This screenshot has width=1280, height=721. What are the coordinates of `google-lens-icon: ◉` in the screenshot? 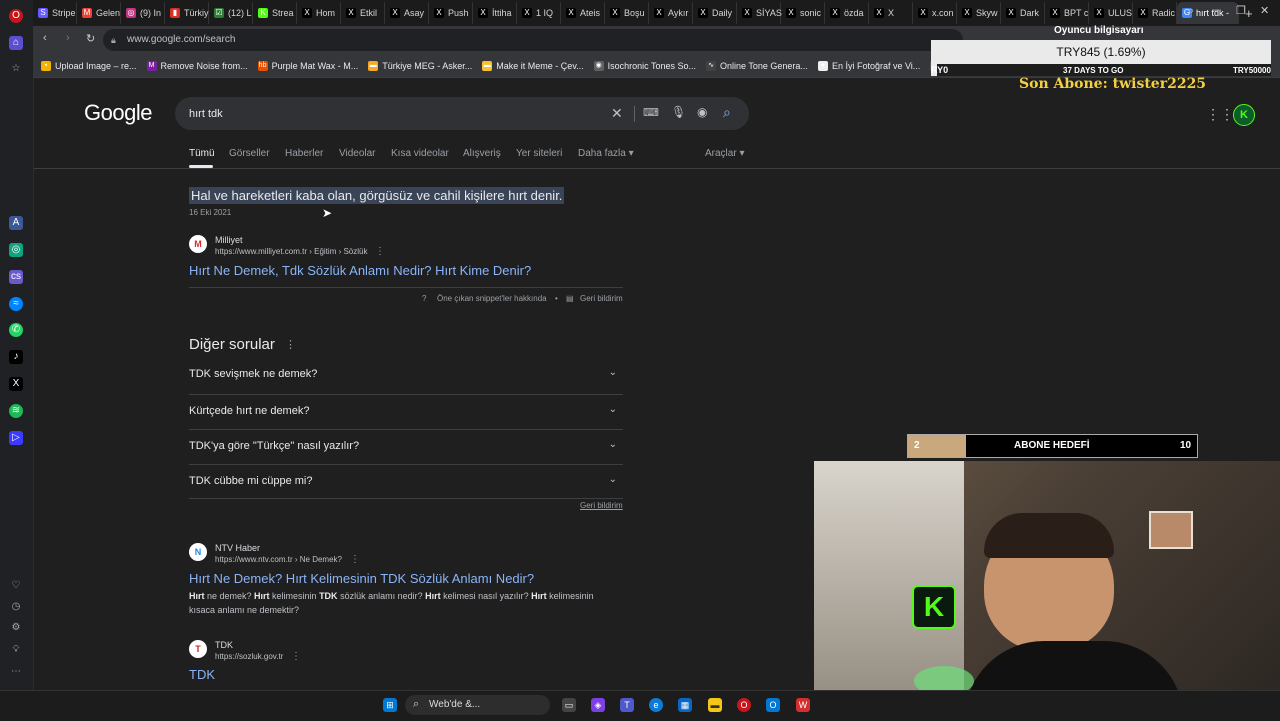 It's located at (702, 112).